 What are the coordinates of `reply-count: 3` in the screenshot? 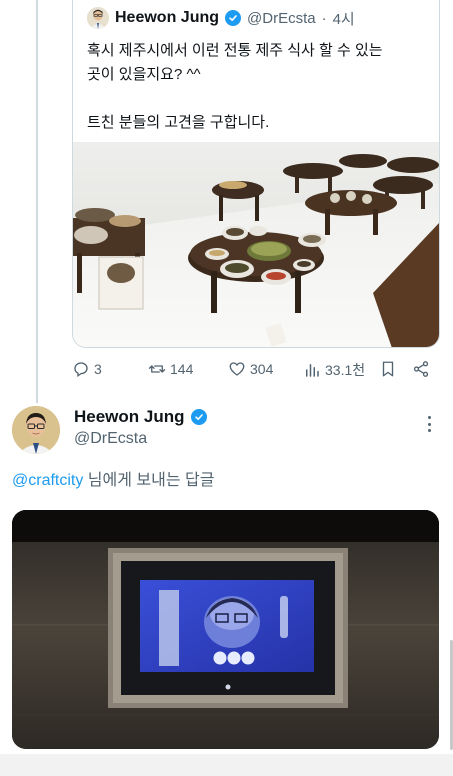 It's located at (98, 369).